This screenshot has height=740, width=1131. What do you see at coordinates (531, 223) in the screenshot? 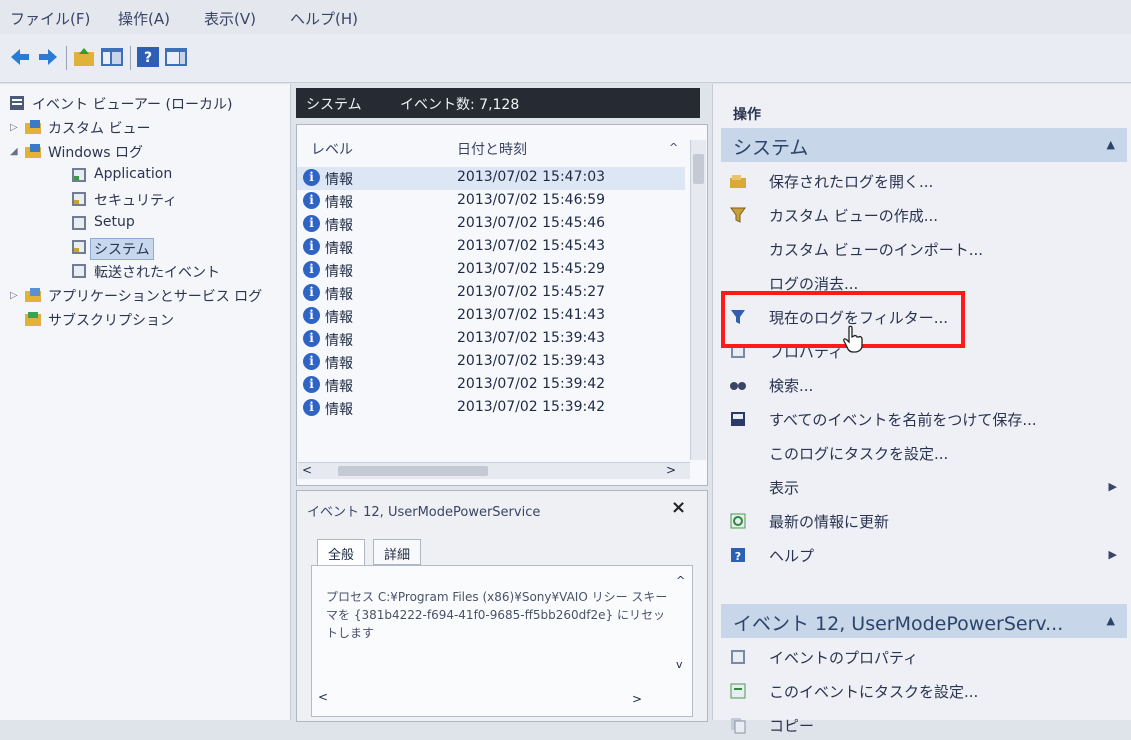
I see `cell-datetime: 2013/07/02 15:45:46` at bounding box center [531, 223].